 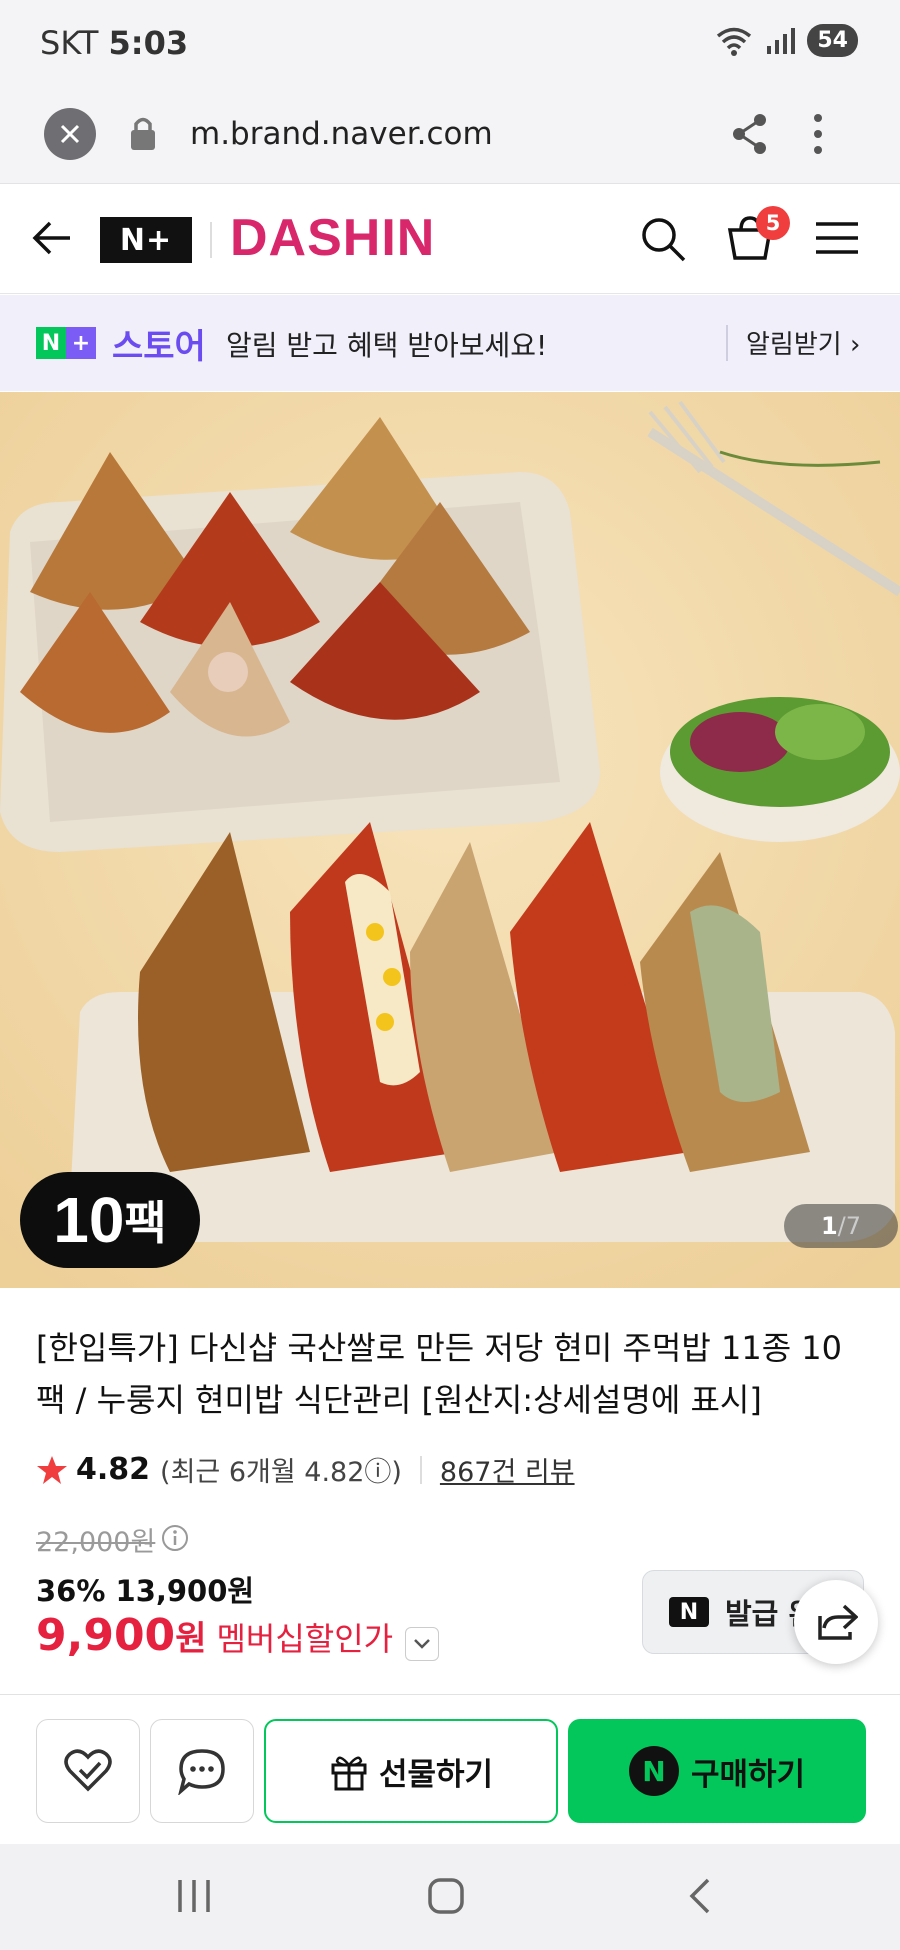 I want to click on subscribe-notification-button: 알림받기 ›, so click(x=803, y=342).